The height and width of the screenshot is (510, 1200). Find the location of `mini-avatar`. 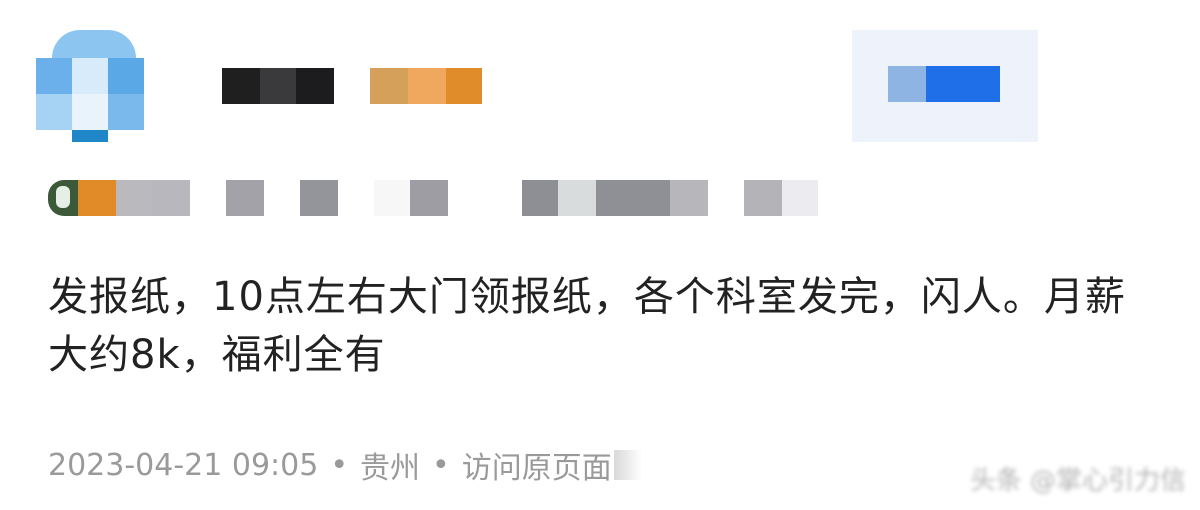

mini-avatar is located at coordinates (63, 198).